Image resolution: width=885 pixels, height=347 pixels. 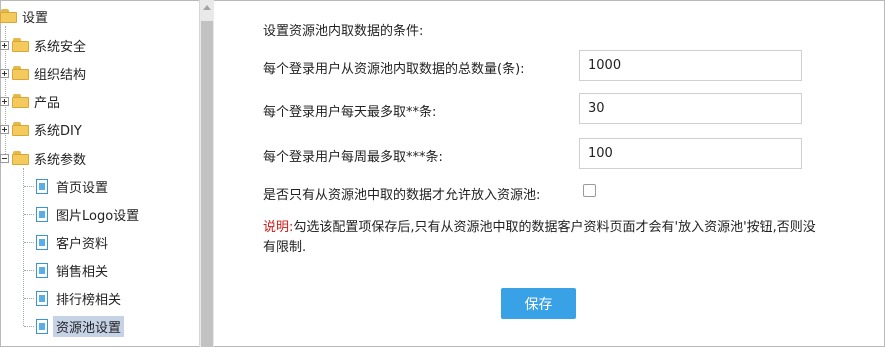 What do you see at coordinates (278, 227) in the screenshot?
I see `note-prefix: 说明:` at bounding box center [278, 227].